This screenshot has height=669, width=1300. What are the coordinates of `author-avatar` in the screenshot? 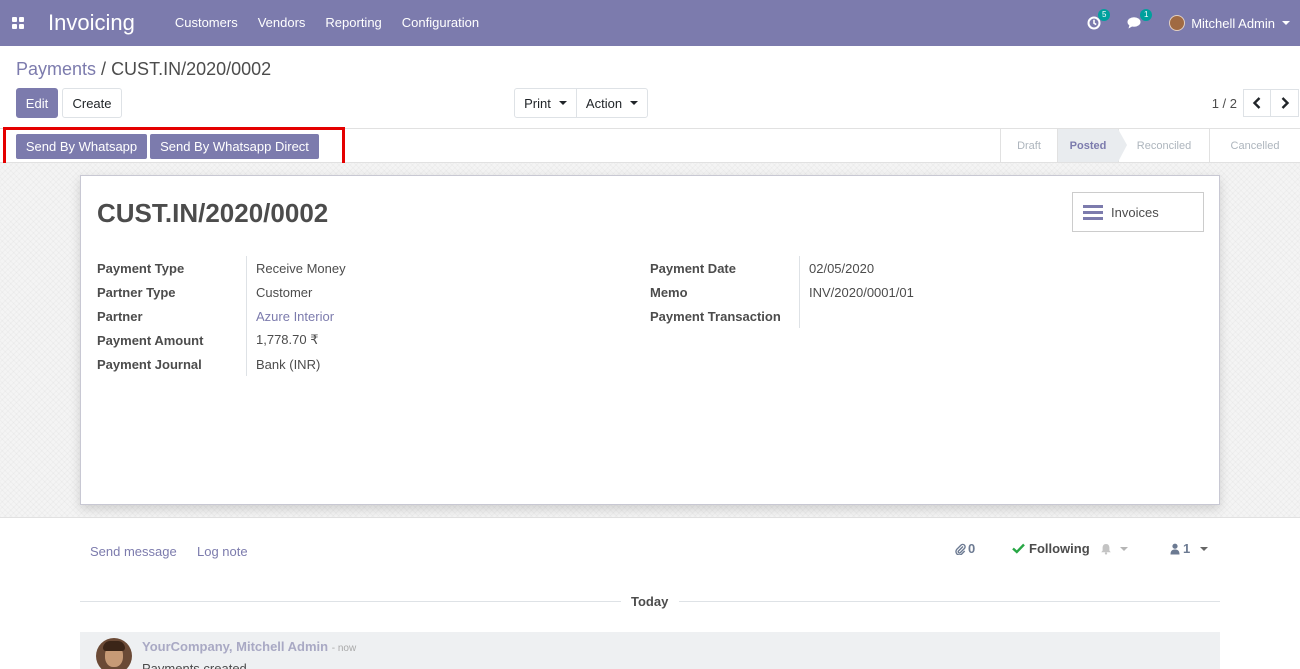 It's located at (114, 653).